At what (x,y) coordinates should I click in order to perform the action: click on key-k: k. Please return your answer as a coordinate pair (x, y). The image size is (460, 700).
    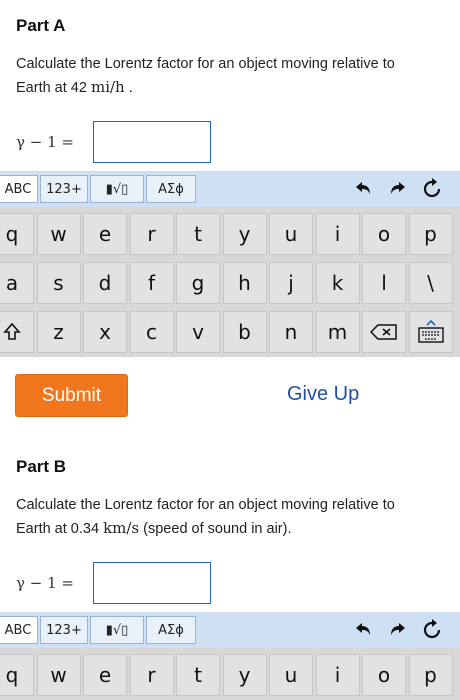
    Looking at the image, I should click on (337, 283).